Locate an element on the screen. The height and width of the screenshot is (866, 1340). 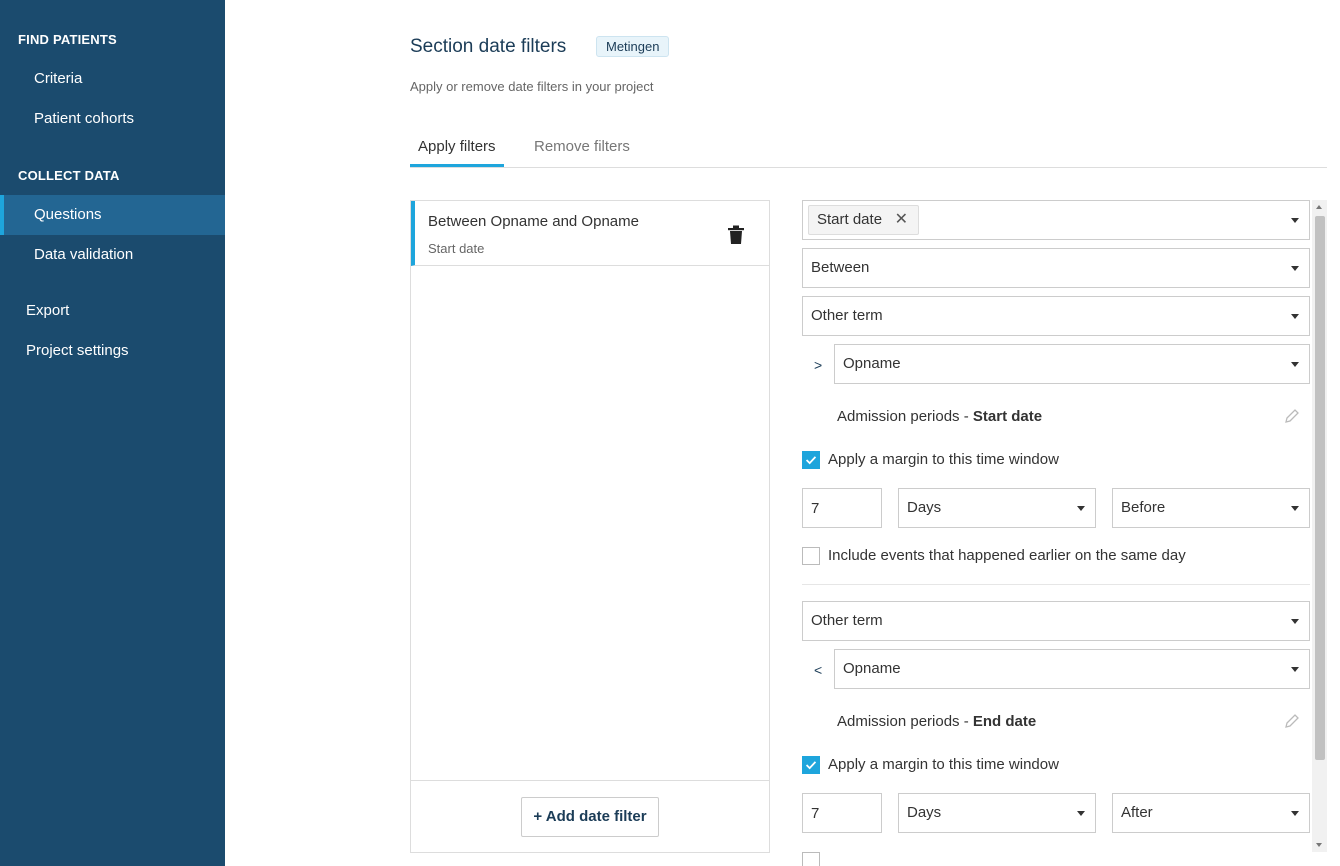
upper-margin-input is located at coordinates (842, 813).